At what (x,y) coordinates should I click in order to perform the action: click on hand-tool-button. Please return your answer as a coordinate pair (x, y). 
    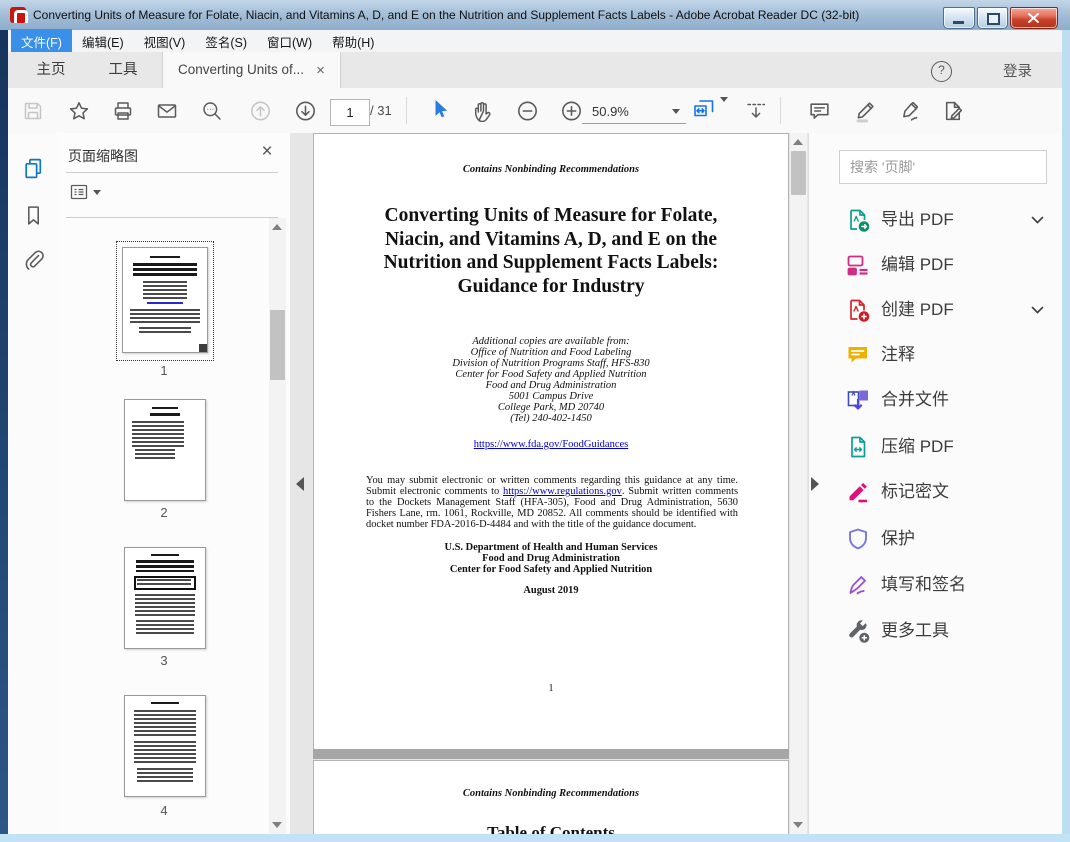
    Looking at the image, I should click on (483, 111).